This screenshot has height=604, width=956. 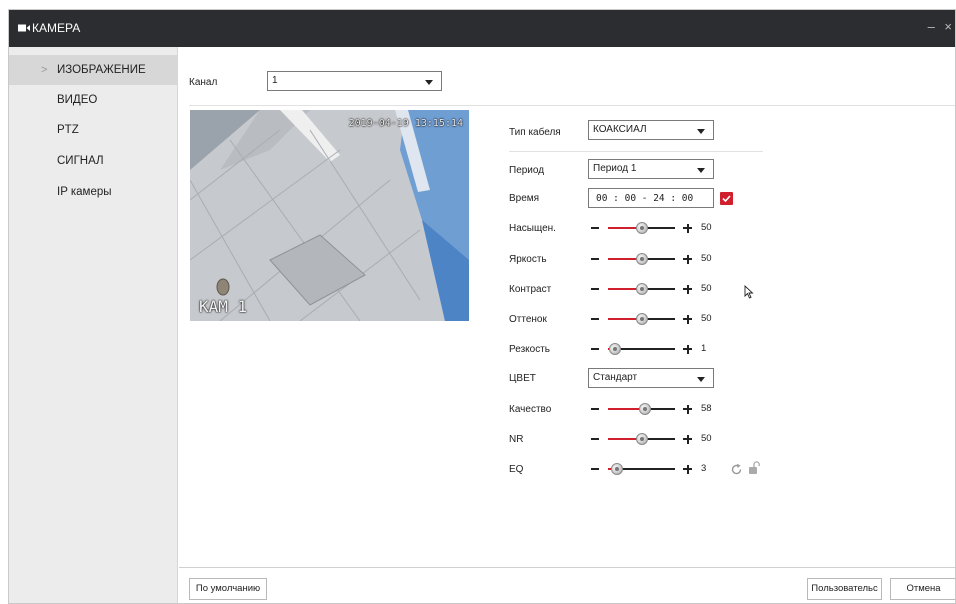 What do you see at coordinates (203, 82) in the screenshot?
I see `channel-label: Канал` at bounding box center [203, 82].